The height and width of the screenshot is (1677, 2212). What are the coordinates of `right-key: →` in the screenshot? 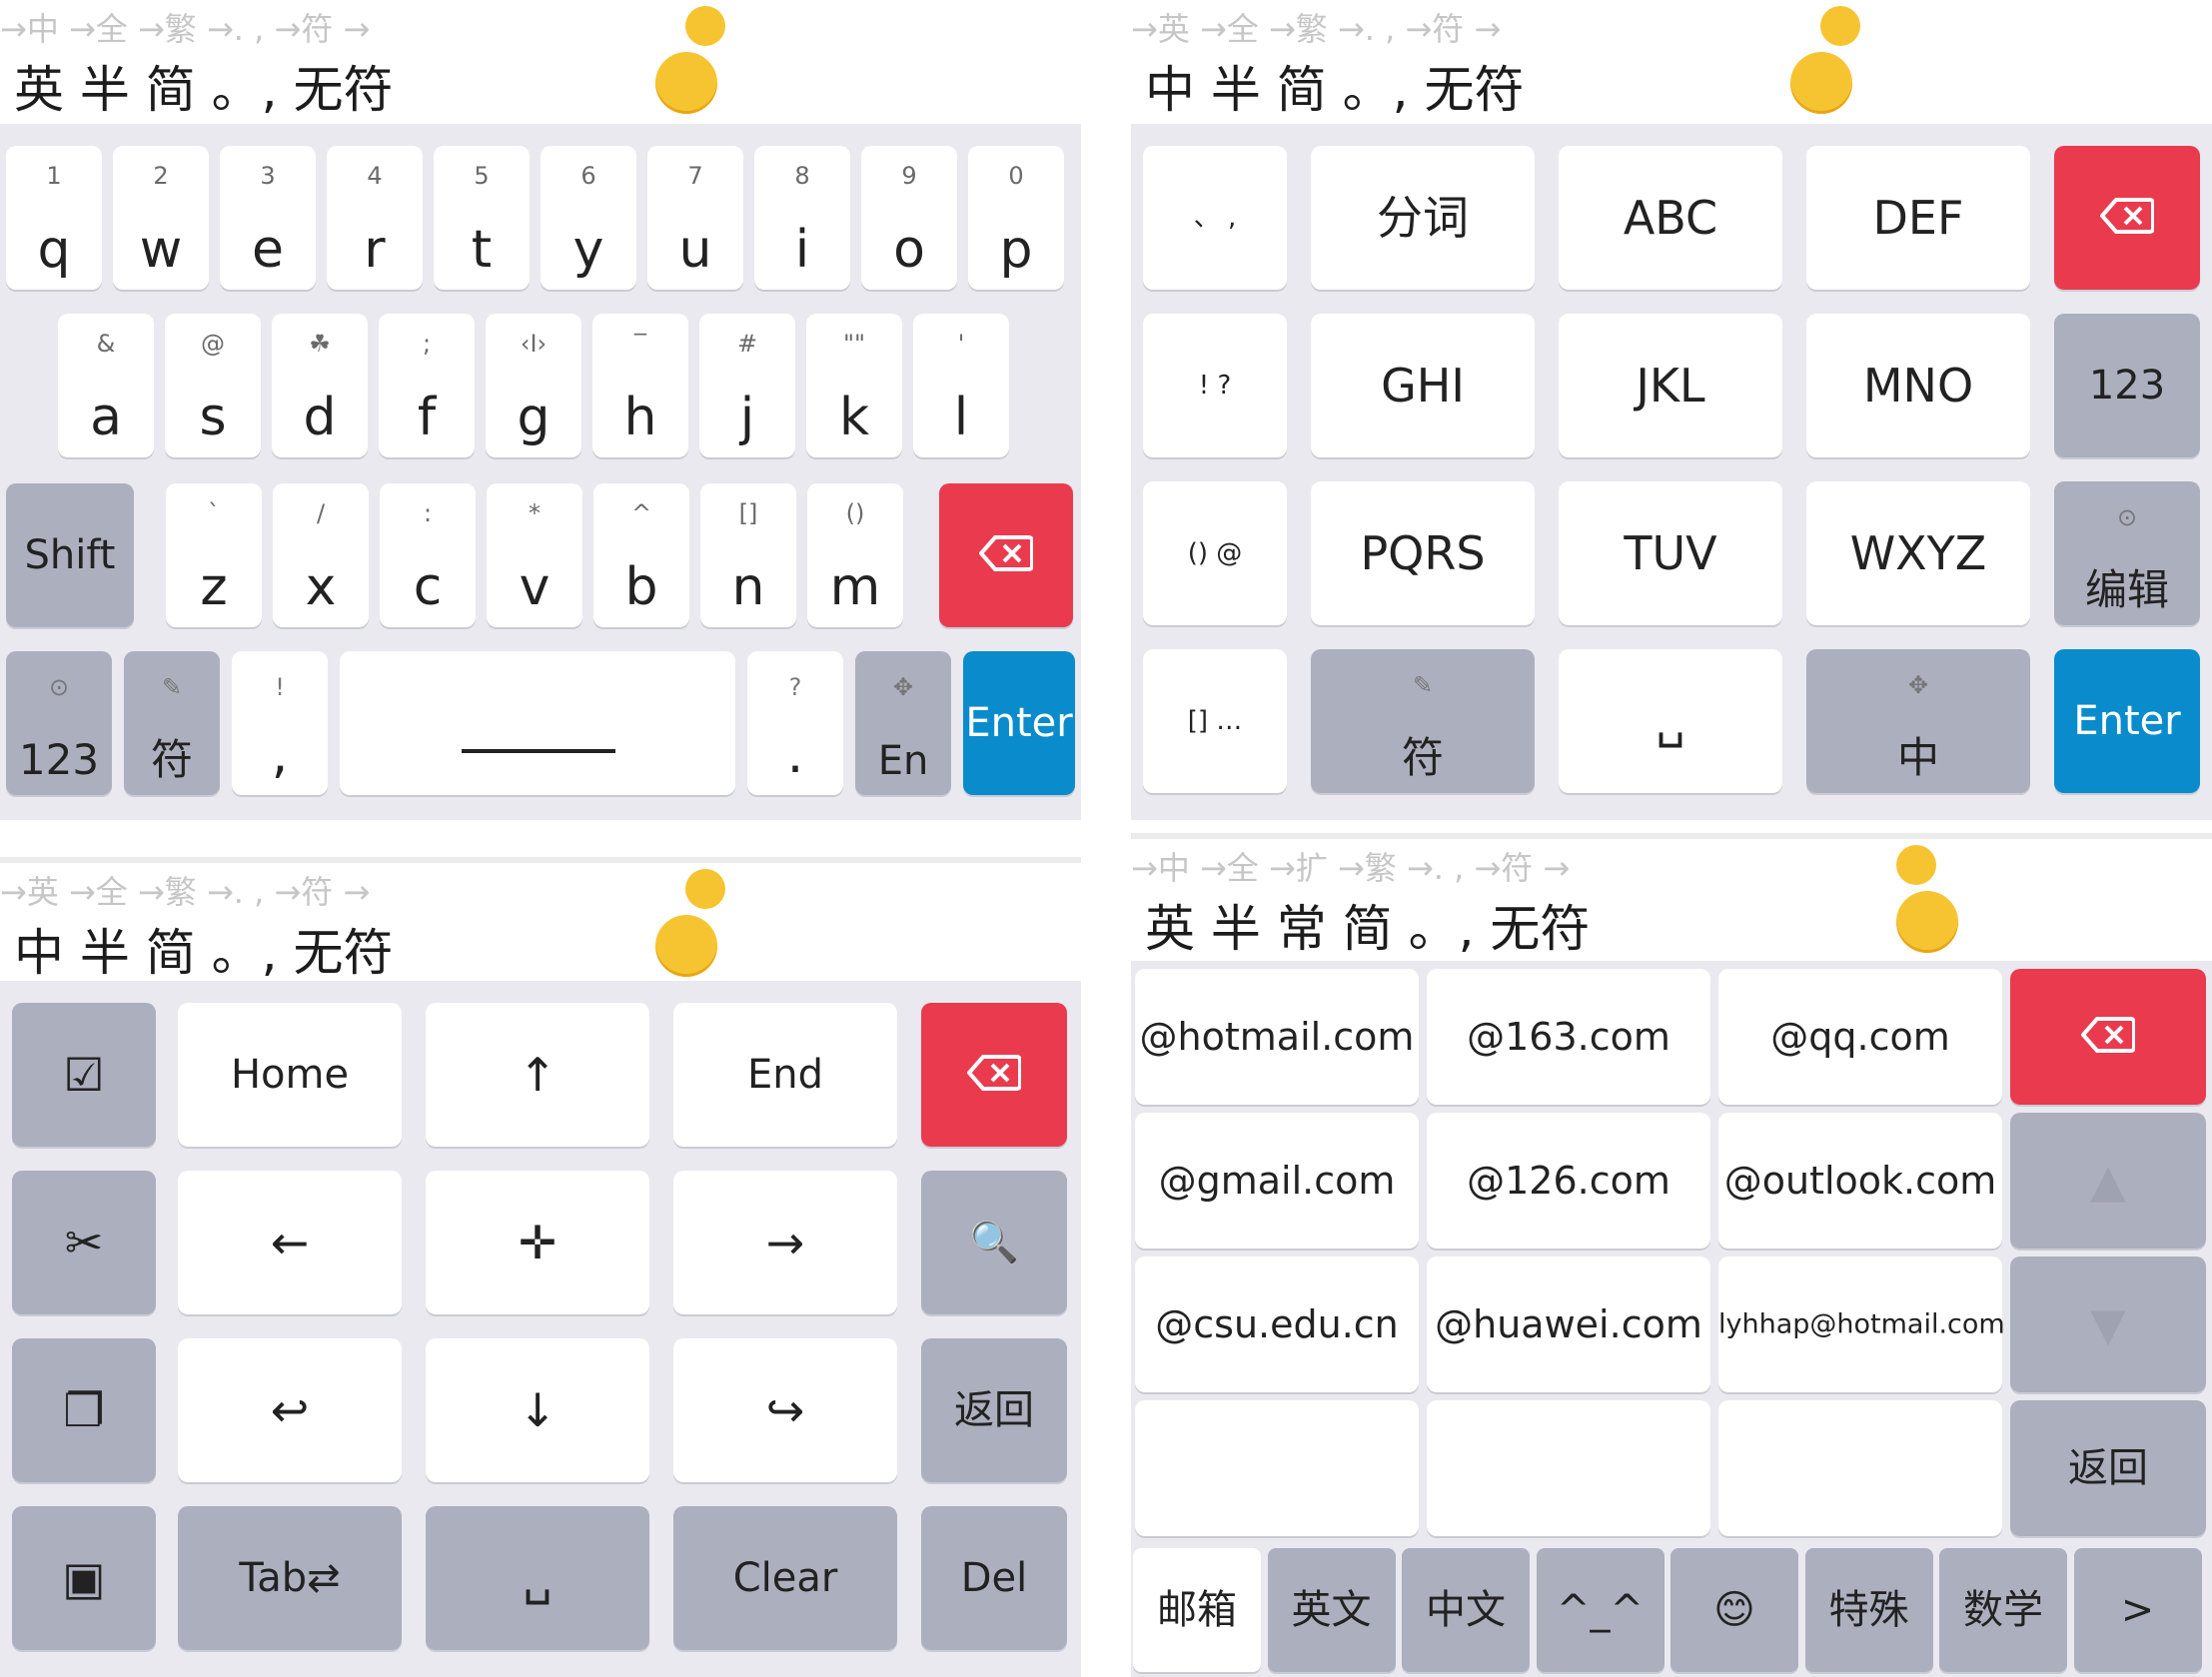 It's located at (785, 1242).